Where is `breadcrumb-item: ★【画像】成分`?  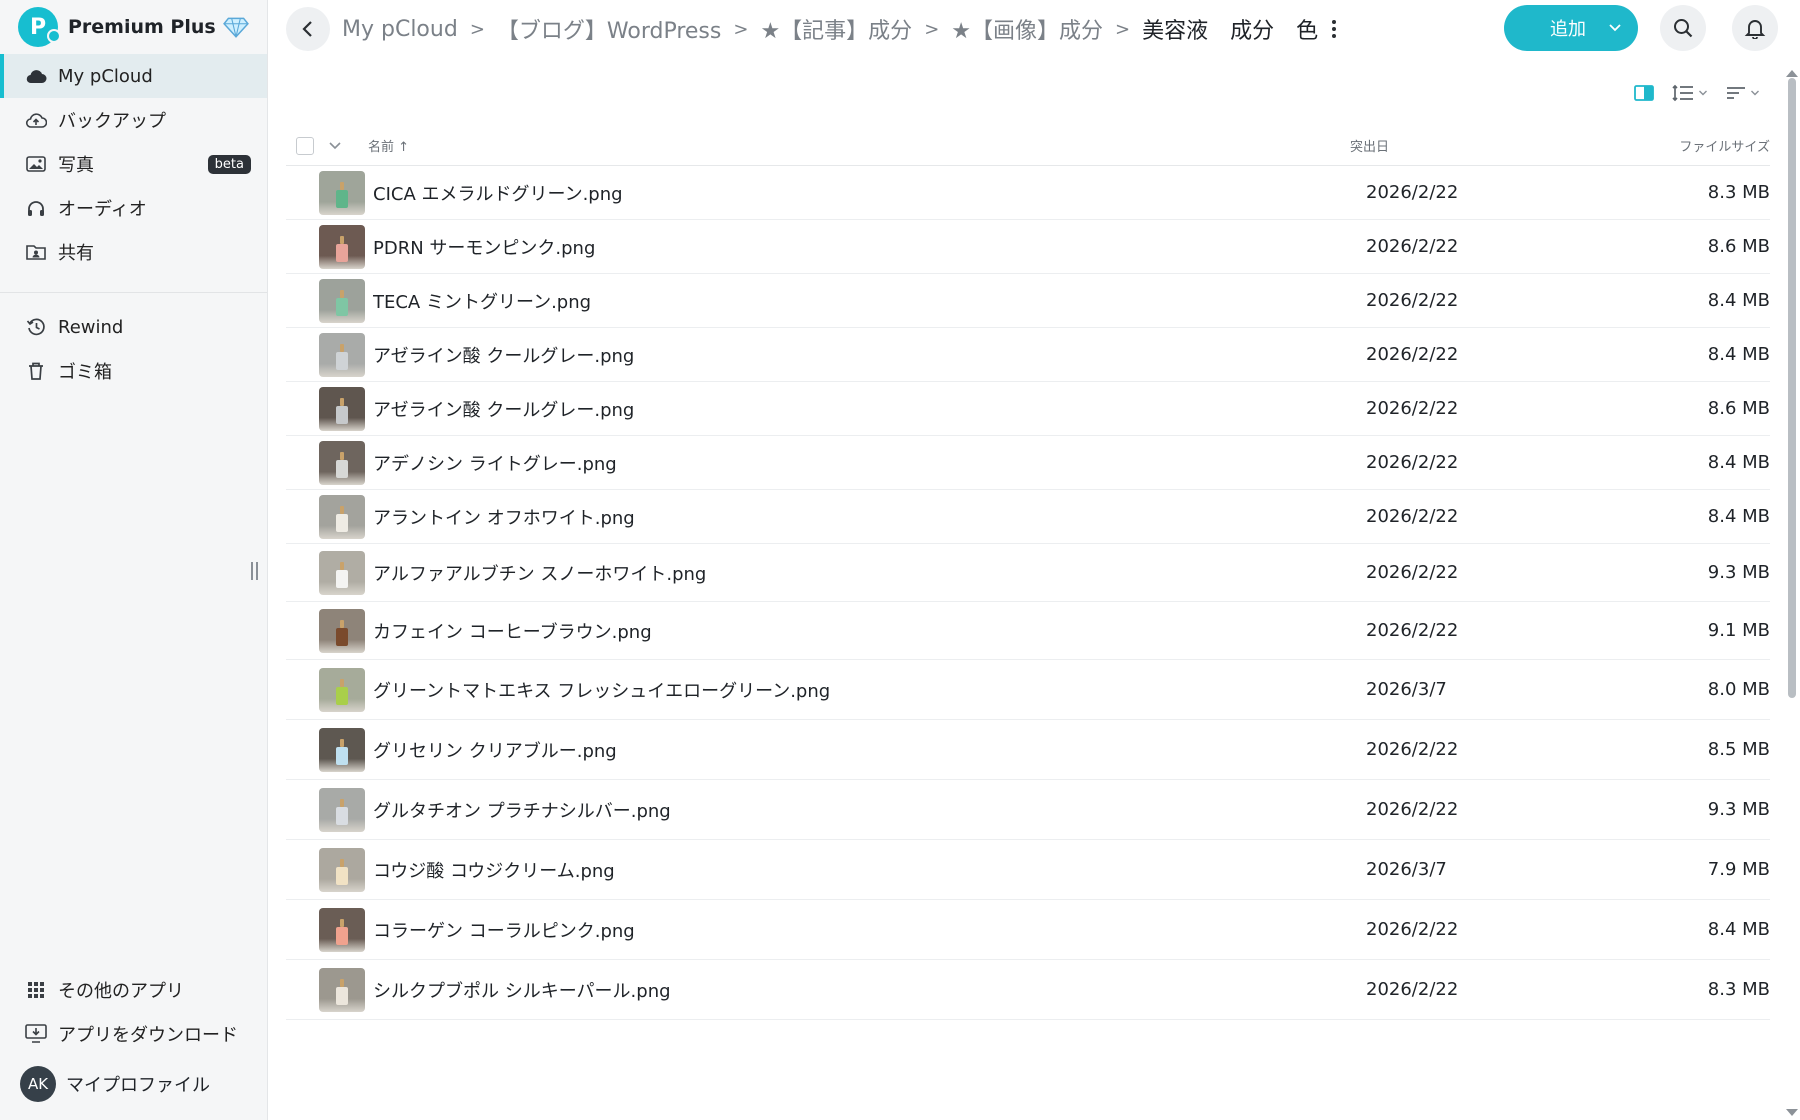 breadcrumb-item: ★【画像】成分 is located at coordinates (1027, 29).